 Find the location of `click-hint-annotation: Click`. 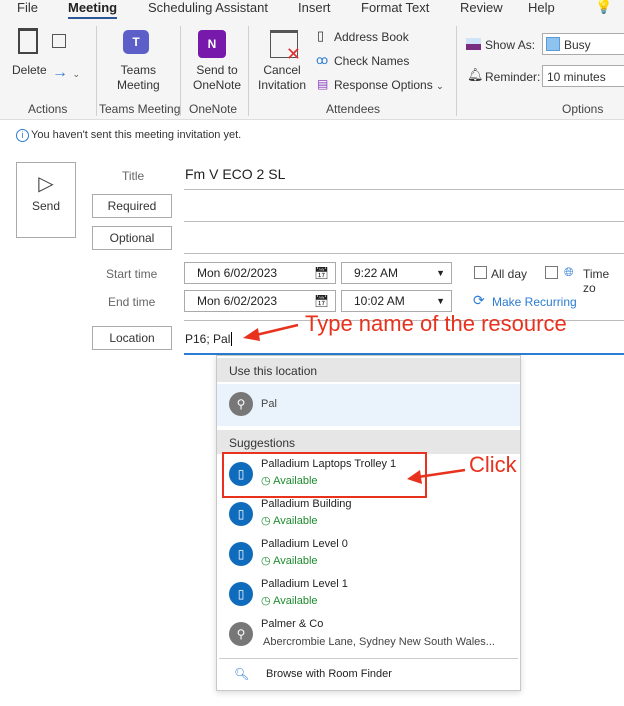

click-hint-annotation: Click is located at coordinates (493, 464).